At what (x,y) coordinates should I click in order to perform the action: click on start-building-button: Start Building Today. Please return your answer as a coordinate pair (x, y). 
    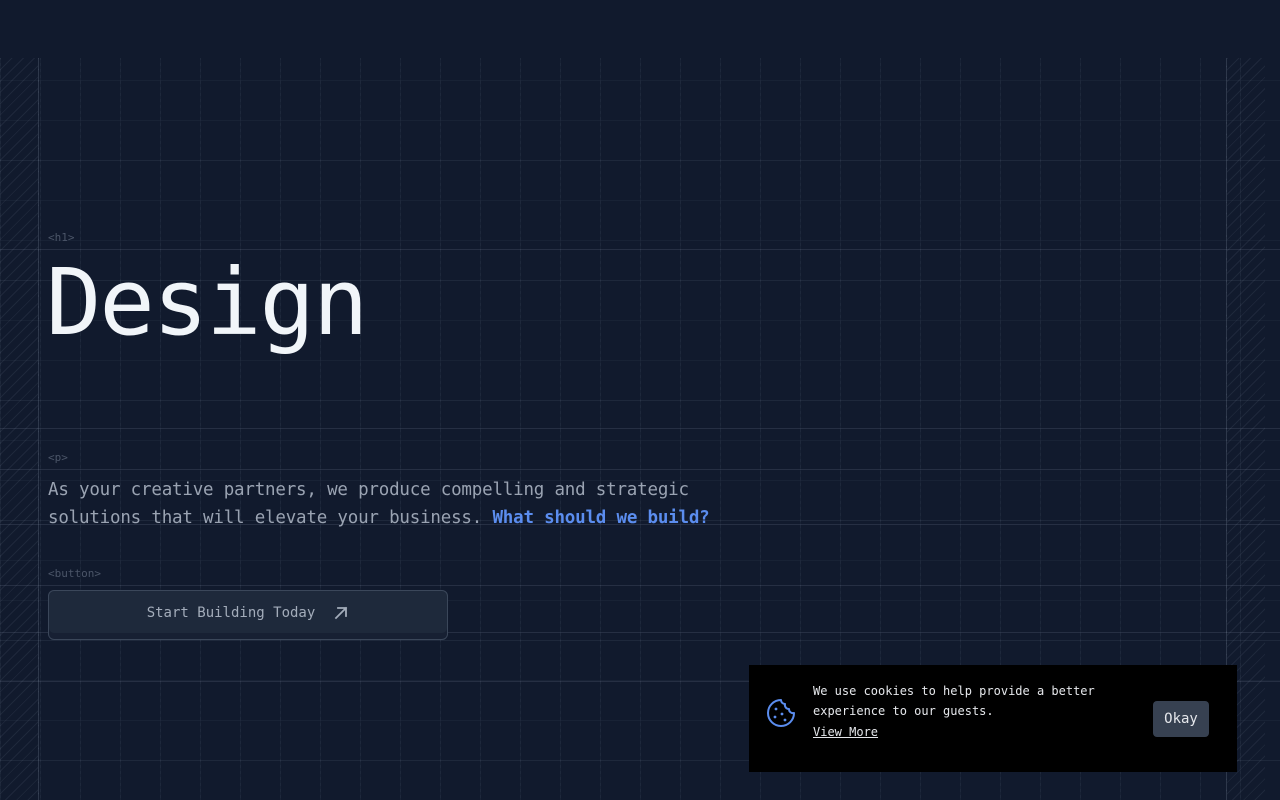
    Looking at the image, I should click on (248, 615).